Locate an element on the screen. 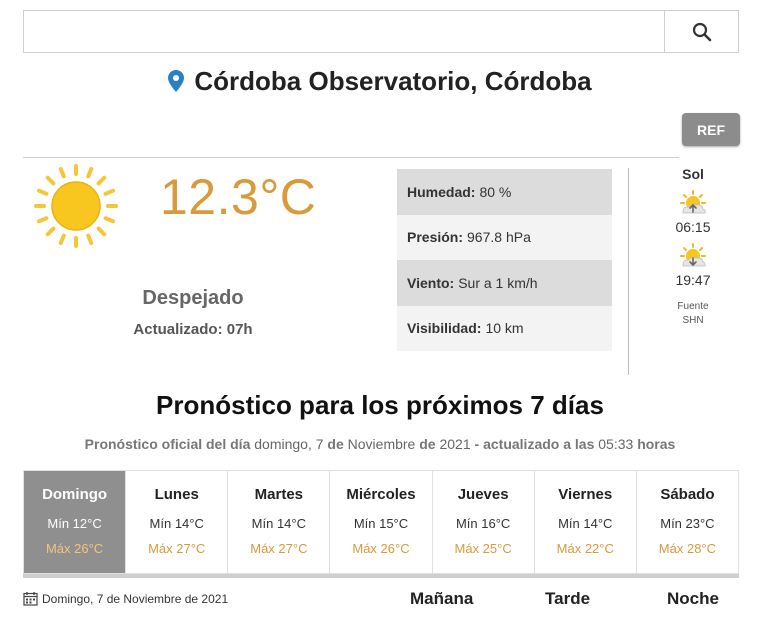 This screenshot has width=760, height=623. sunset-time: 19:47 is located at coordinates (693, 280).